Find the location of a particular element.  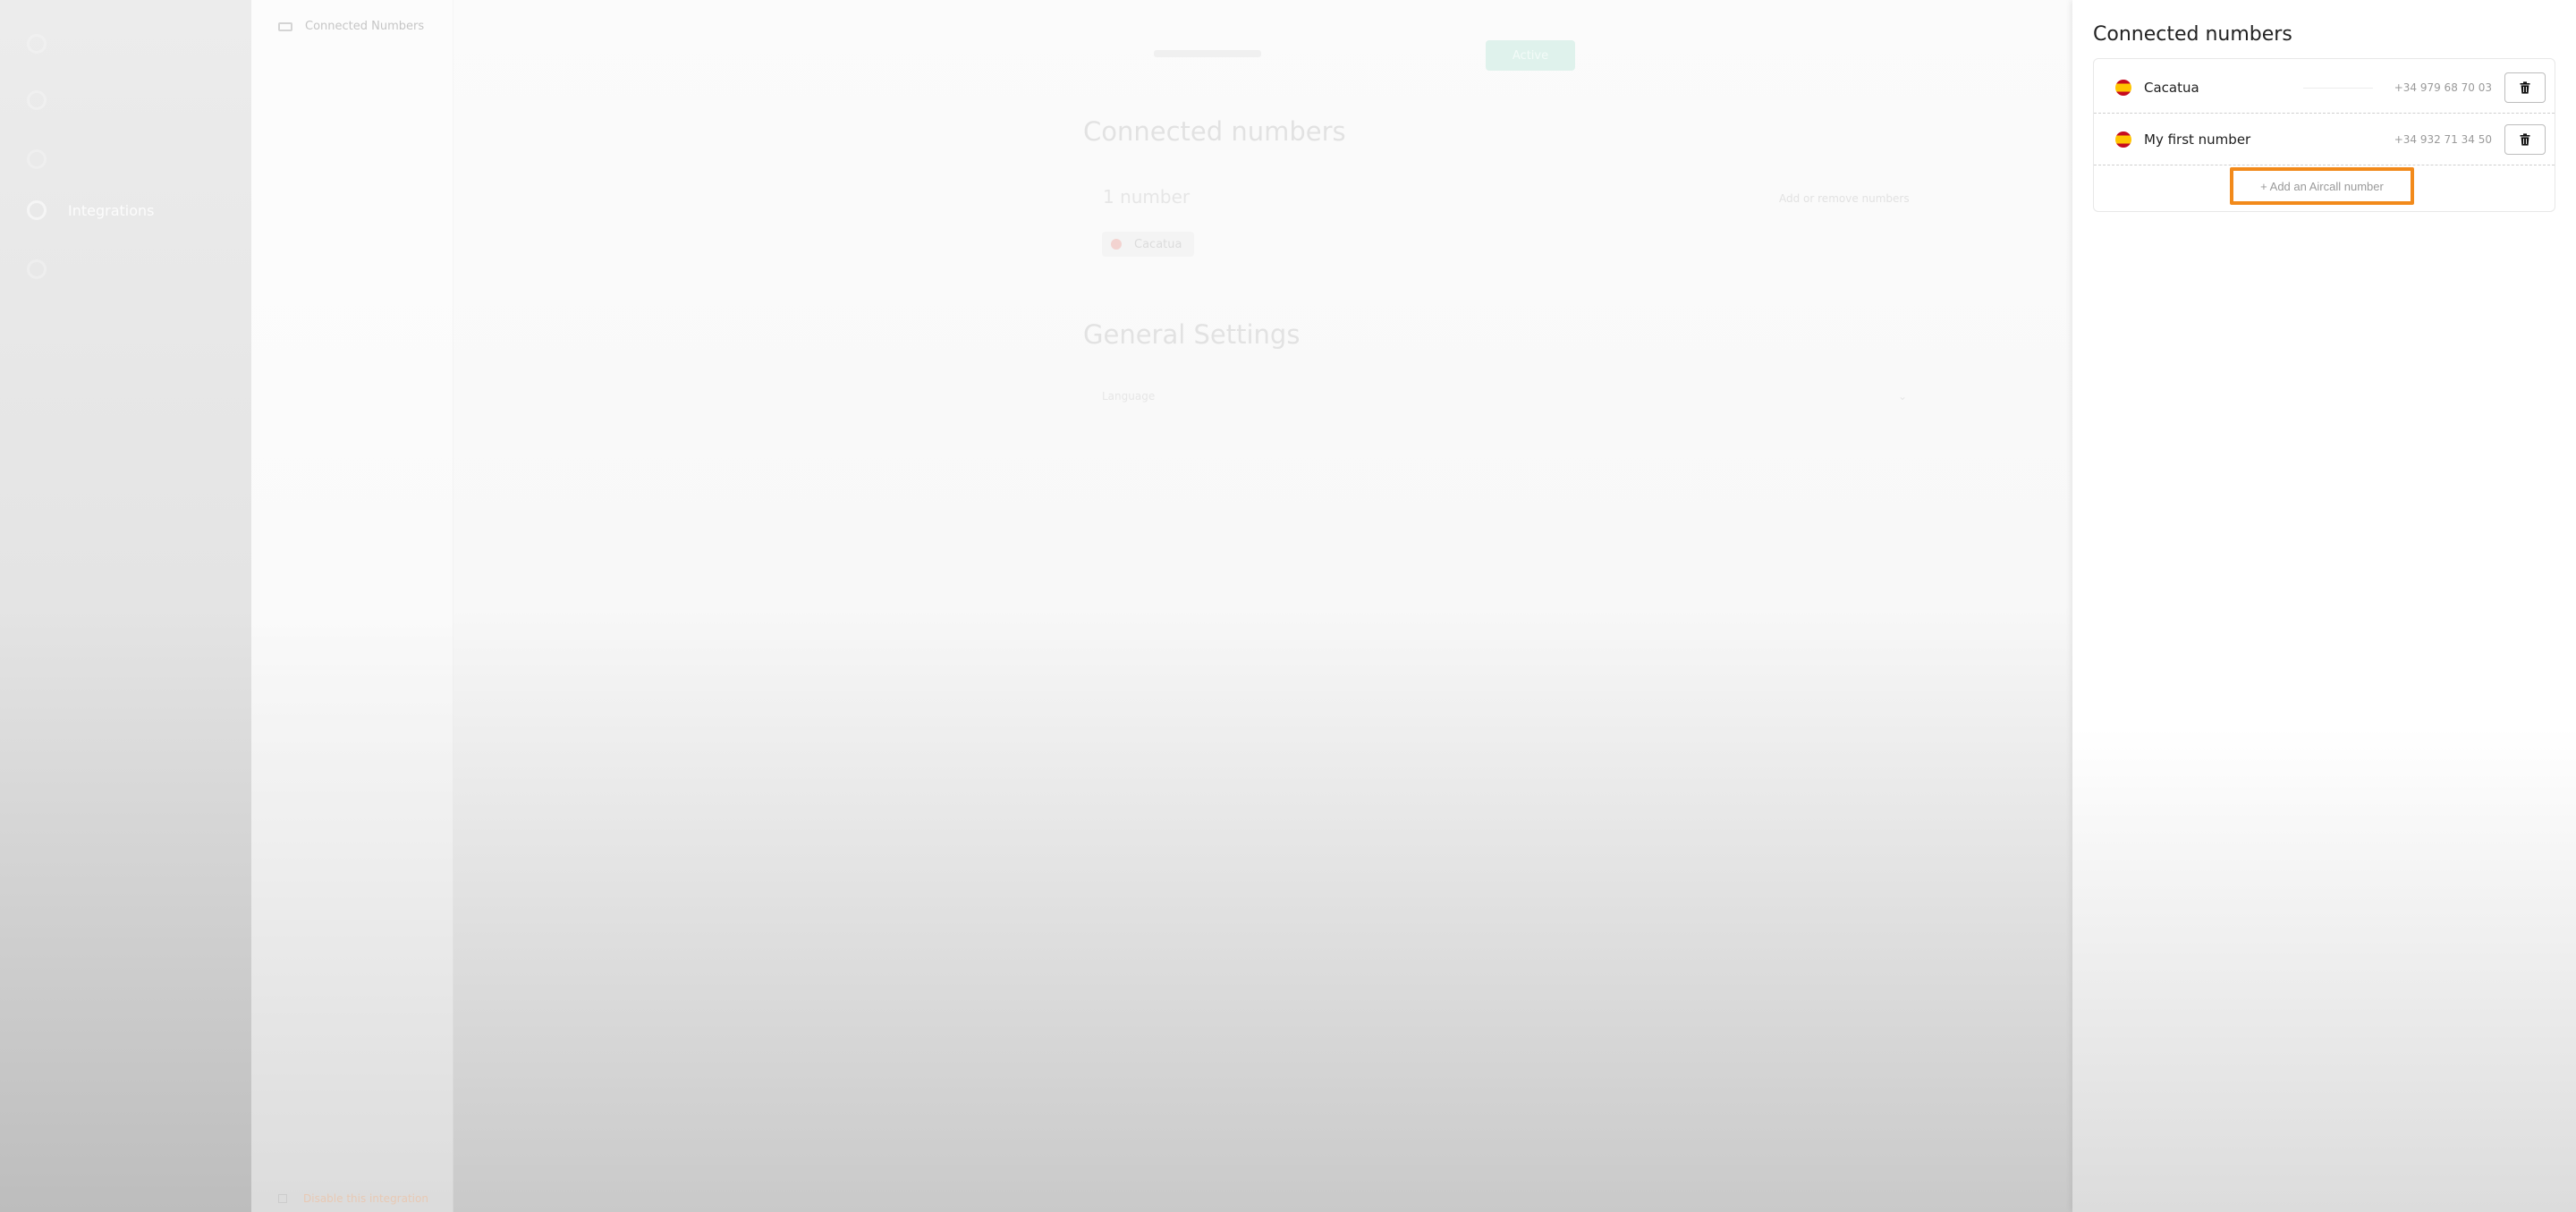

add-aircall-number-button: + Add an Aircall number is located at coordinates (2322, 186).